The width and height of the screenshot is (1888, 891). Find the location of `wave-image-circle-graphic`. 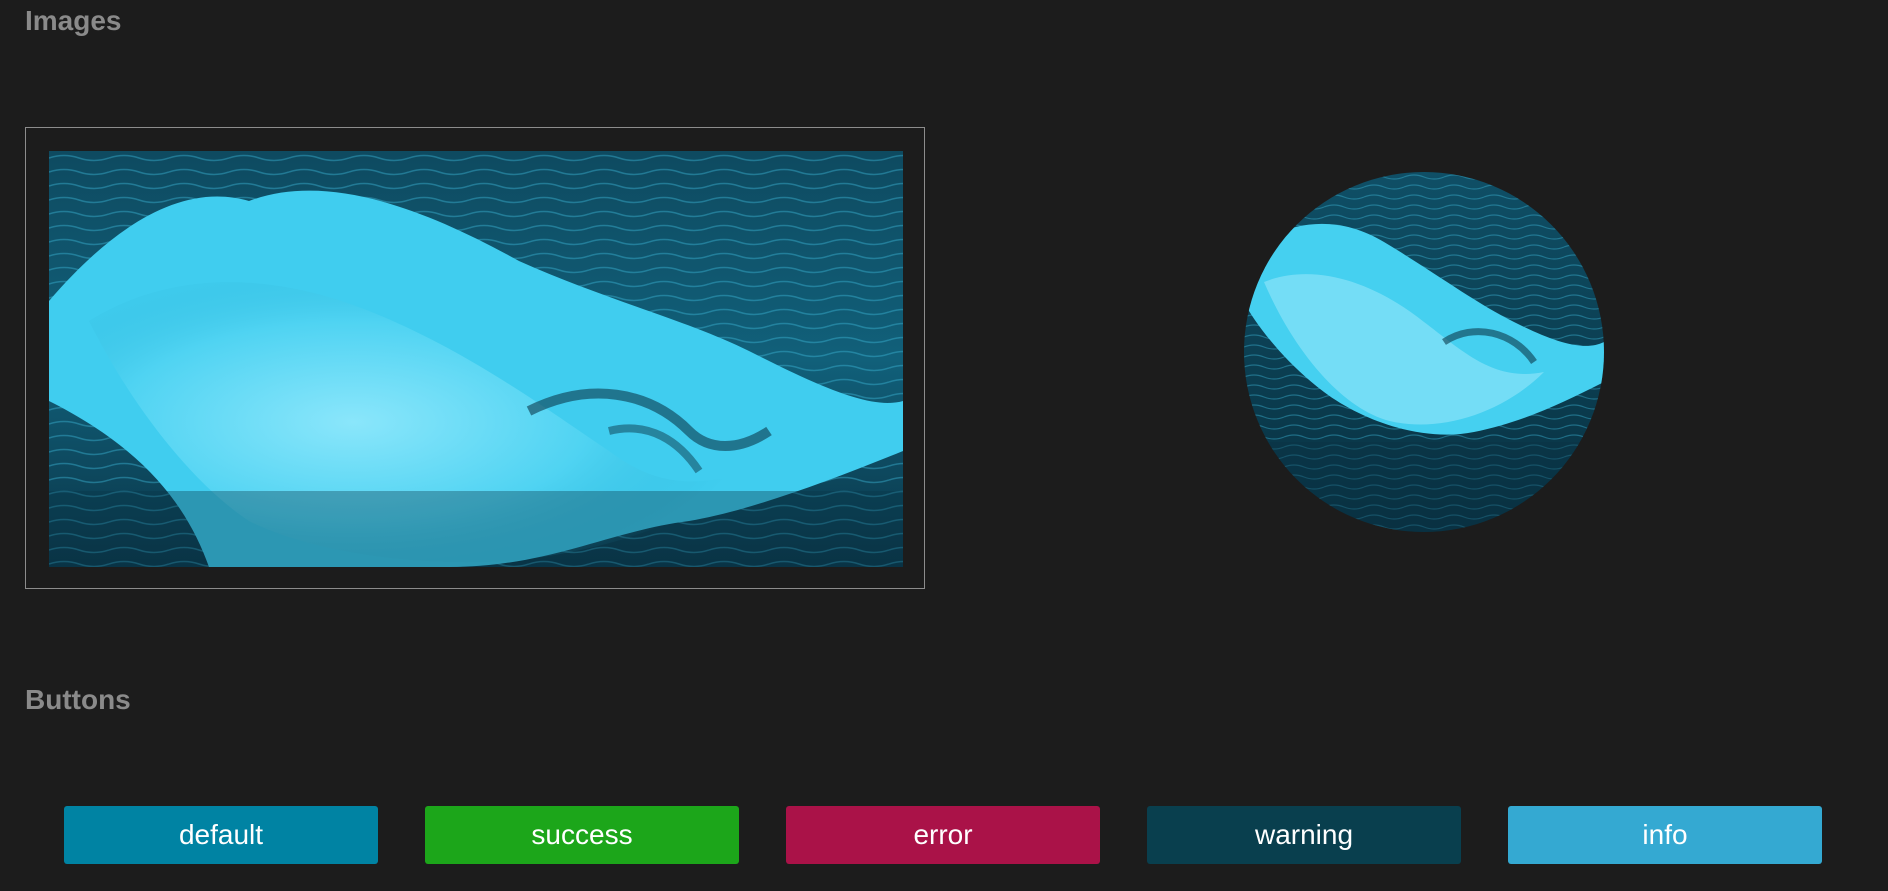

wave-image-circle-graphic is located at coordinates (1424, 352).